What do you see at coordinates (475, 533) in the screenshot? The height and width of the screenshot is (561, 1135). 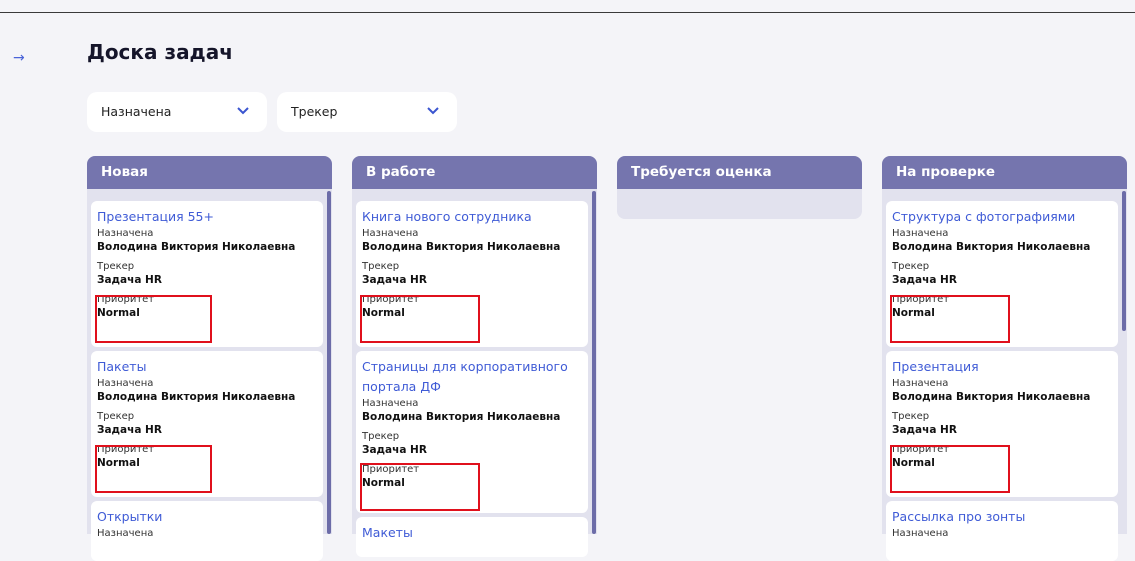 I see `task-title-link: Макеты` at bounding box center [475, 533].